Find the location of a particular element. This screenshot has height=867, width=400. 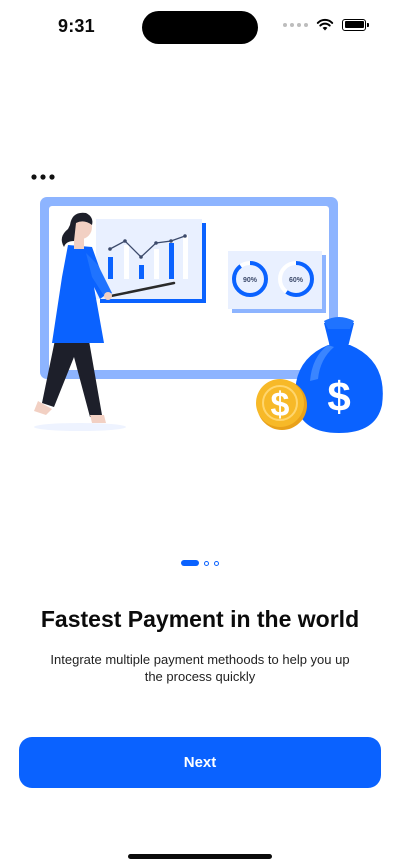

gauge-60-label: 60% is located at coordinates (296, 280).